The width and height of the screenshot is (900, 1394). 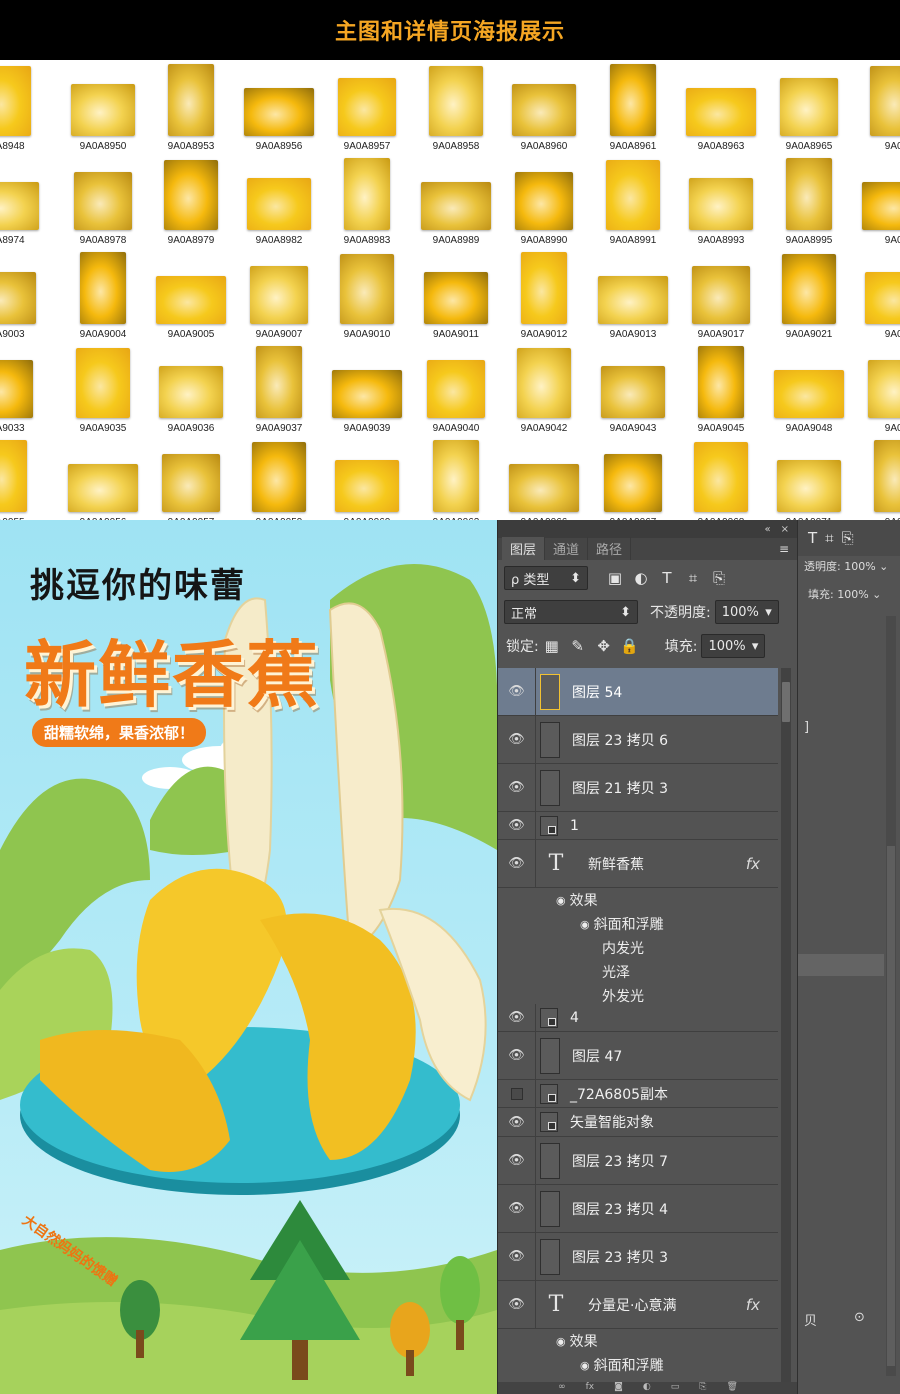 I want to click on thumbnail-item: 9A0A8956, so click(x=279, y=107).